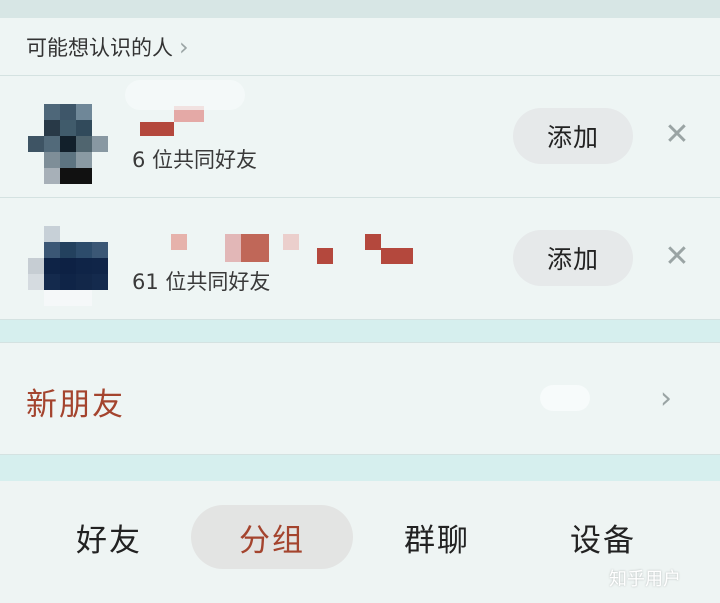 The height and width of the screenshot is (603, 720). What do you see at coordinates (99, 47) in the screenshot?
I see `section-title: 可能想认识的人` at bounding box center [99, 47].